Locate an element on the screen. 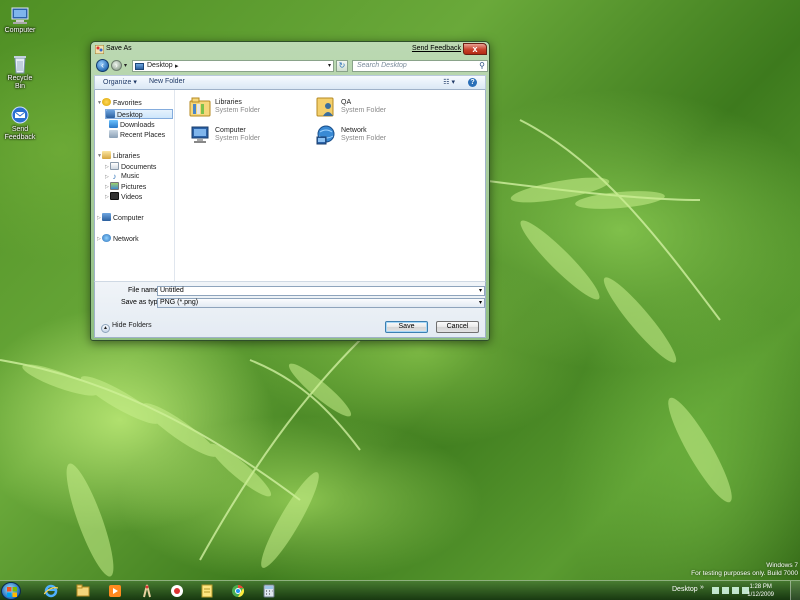 The height and width of the screenshot is (600, 800). nav-desktop: Desktop is located at coordinates (139, 114).